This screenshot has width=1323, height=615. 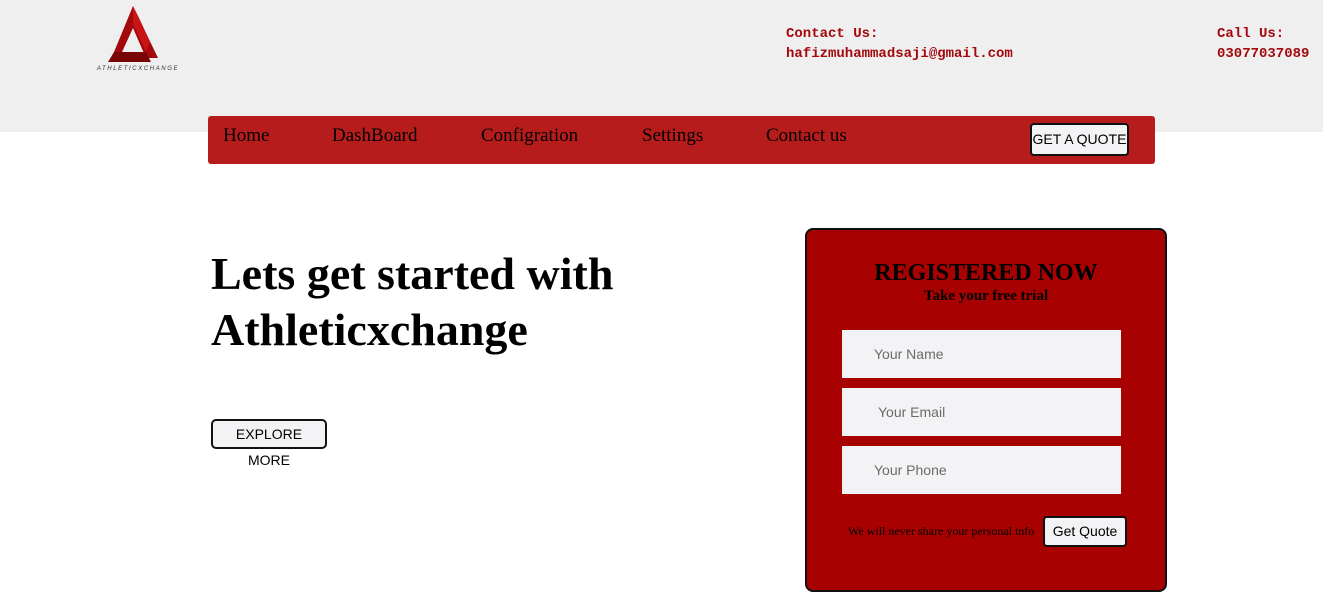 I want to click on phone-input, so click(x=981, y=470).